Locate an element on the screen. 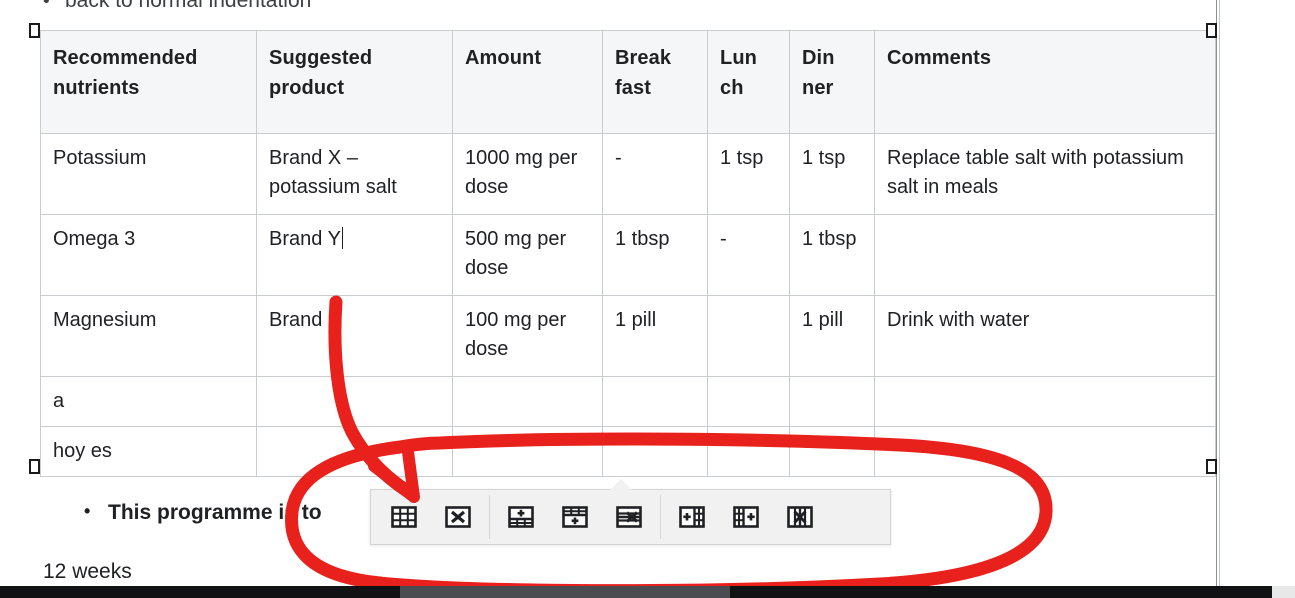 The width and height of the screenshot is (1295, 598). insert-table-icon is located at coordinates (404, 517).